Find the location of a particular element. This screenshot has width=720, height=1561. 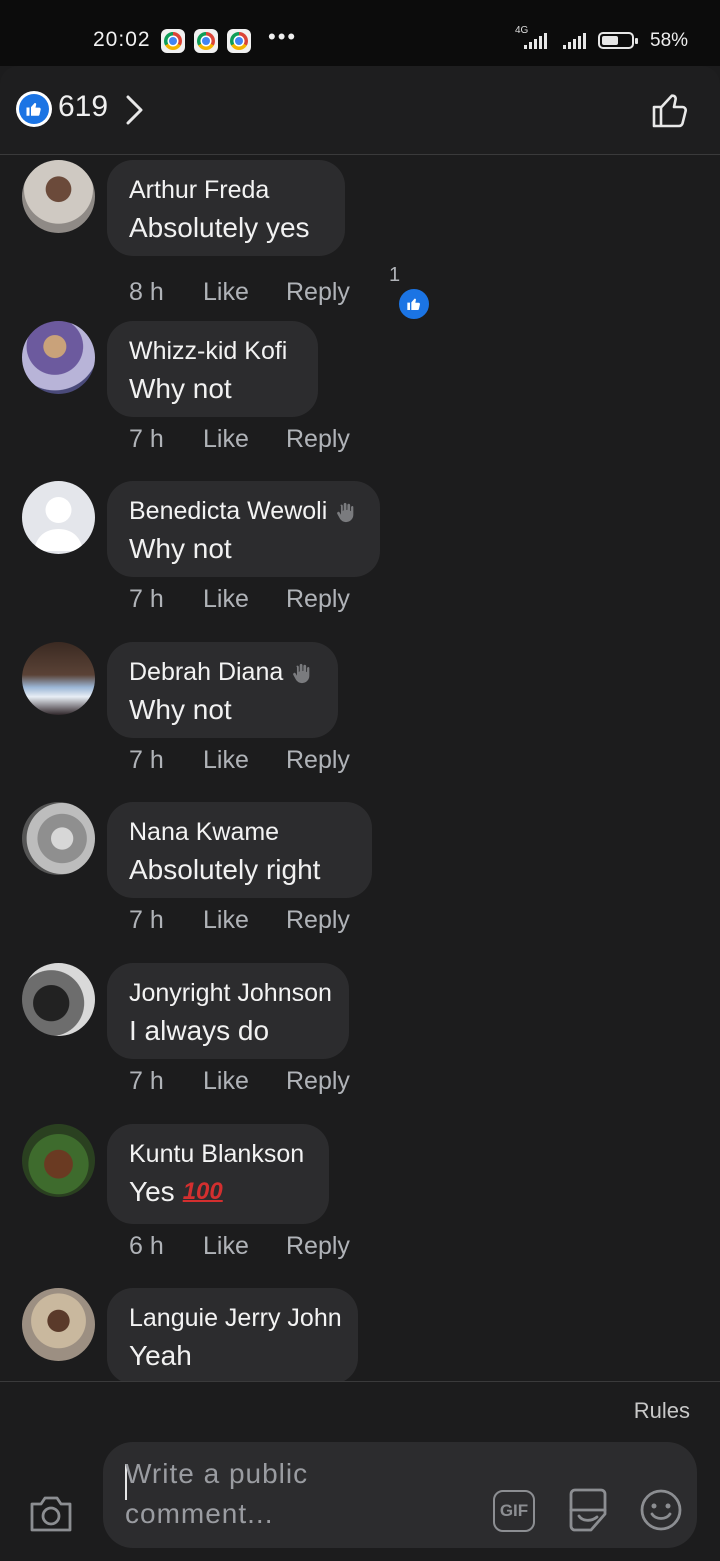

comment-text-row: Yes 100 is located at coordinates (218, 1192).